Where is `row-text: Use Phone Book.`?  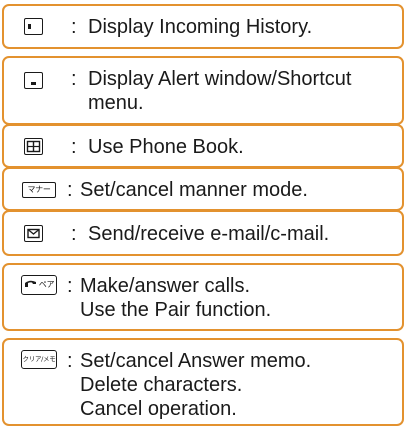
row-text: Use Phone Book. is located at coordinates (166, 147).